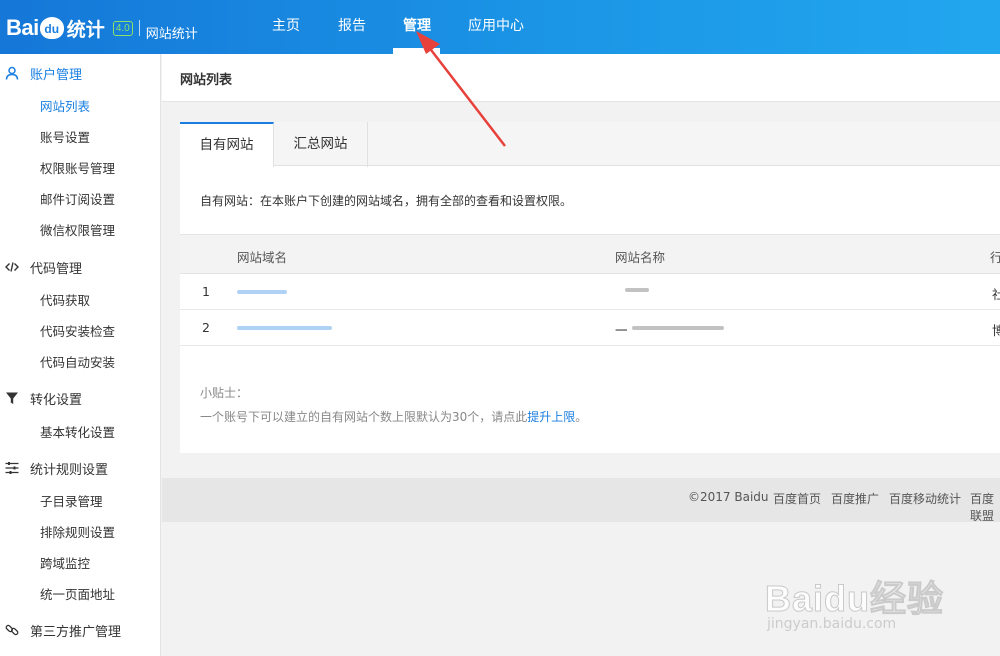 The height and width of the screenshot is (656, 1000). Describe the element at coordinates (65, 301) in the screenshot. I see `sidebar-item-get-code: 代码获取` at that location.